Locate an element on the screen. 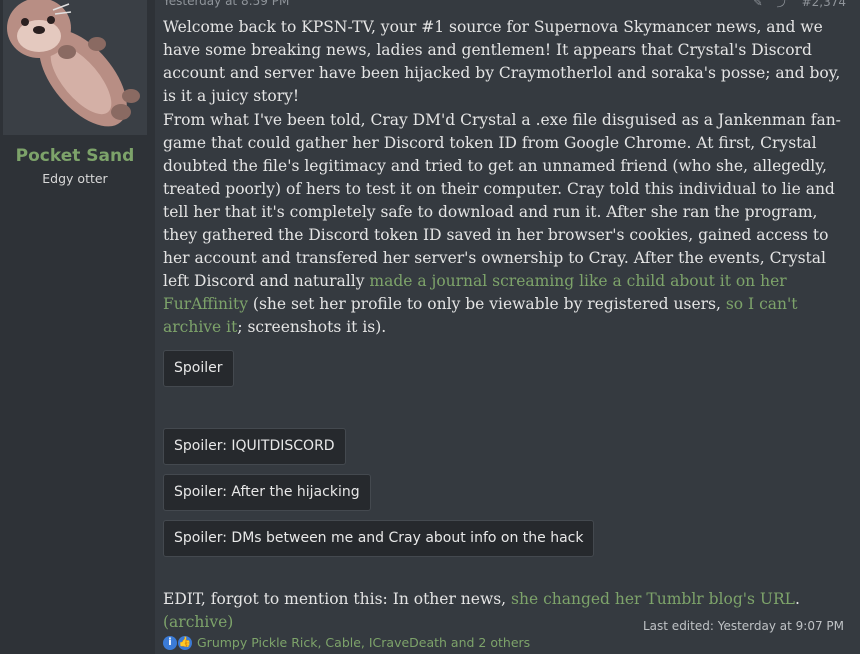 This screenshot has height=654, width=860. post-actions: ✎ ⤴ #2,374 is located at coordinates (799, 5).